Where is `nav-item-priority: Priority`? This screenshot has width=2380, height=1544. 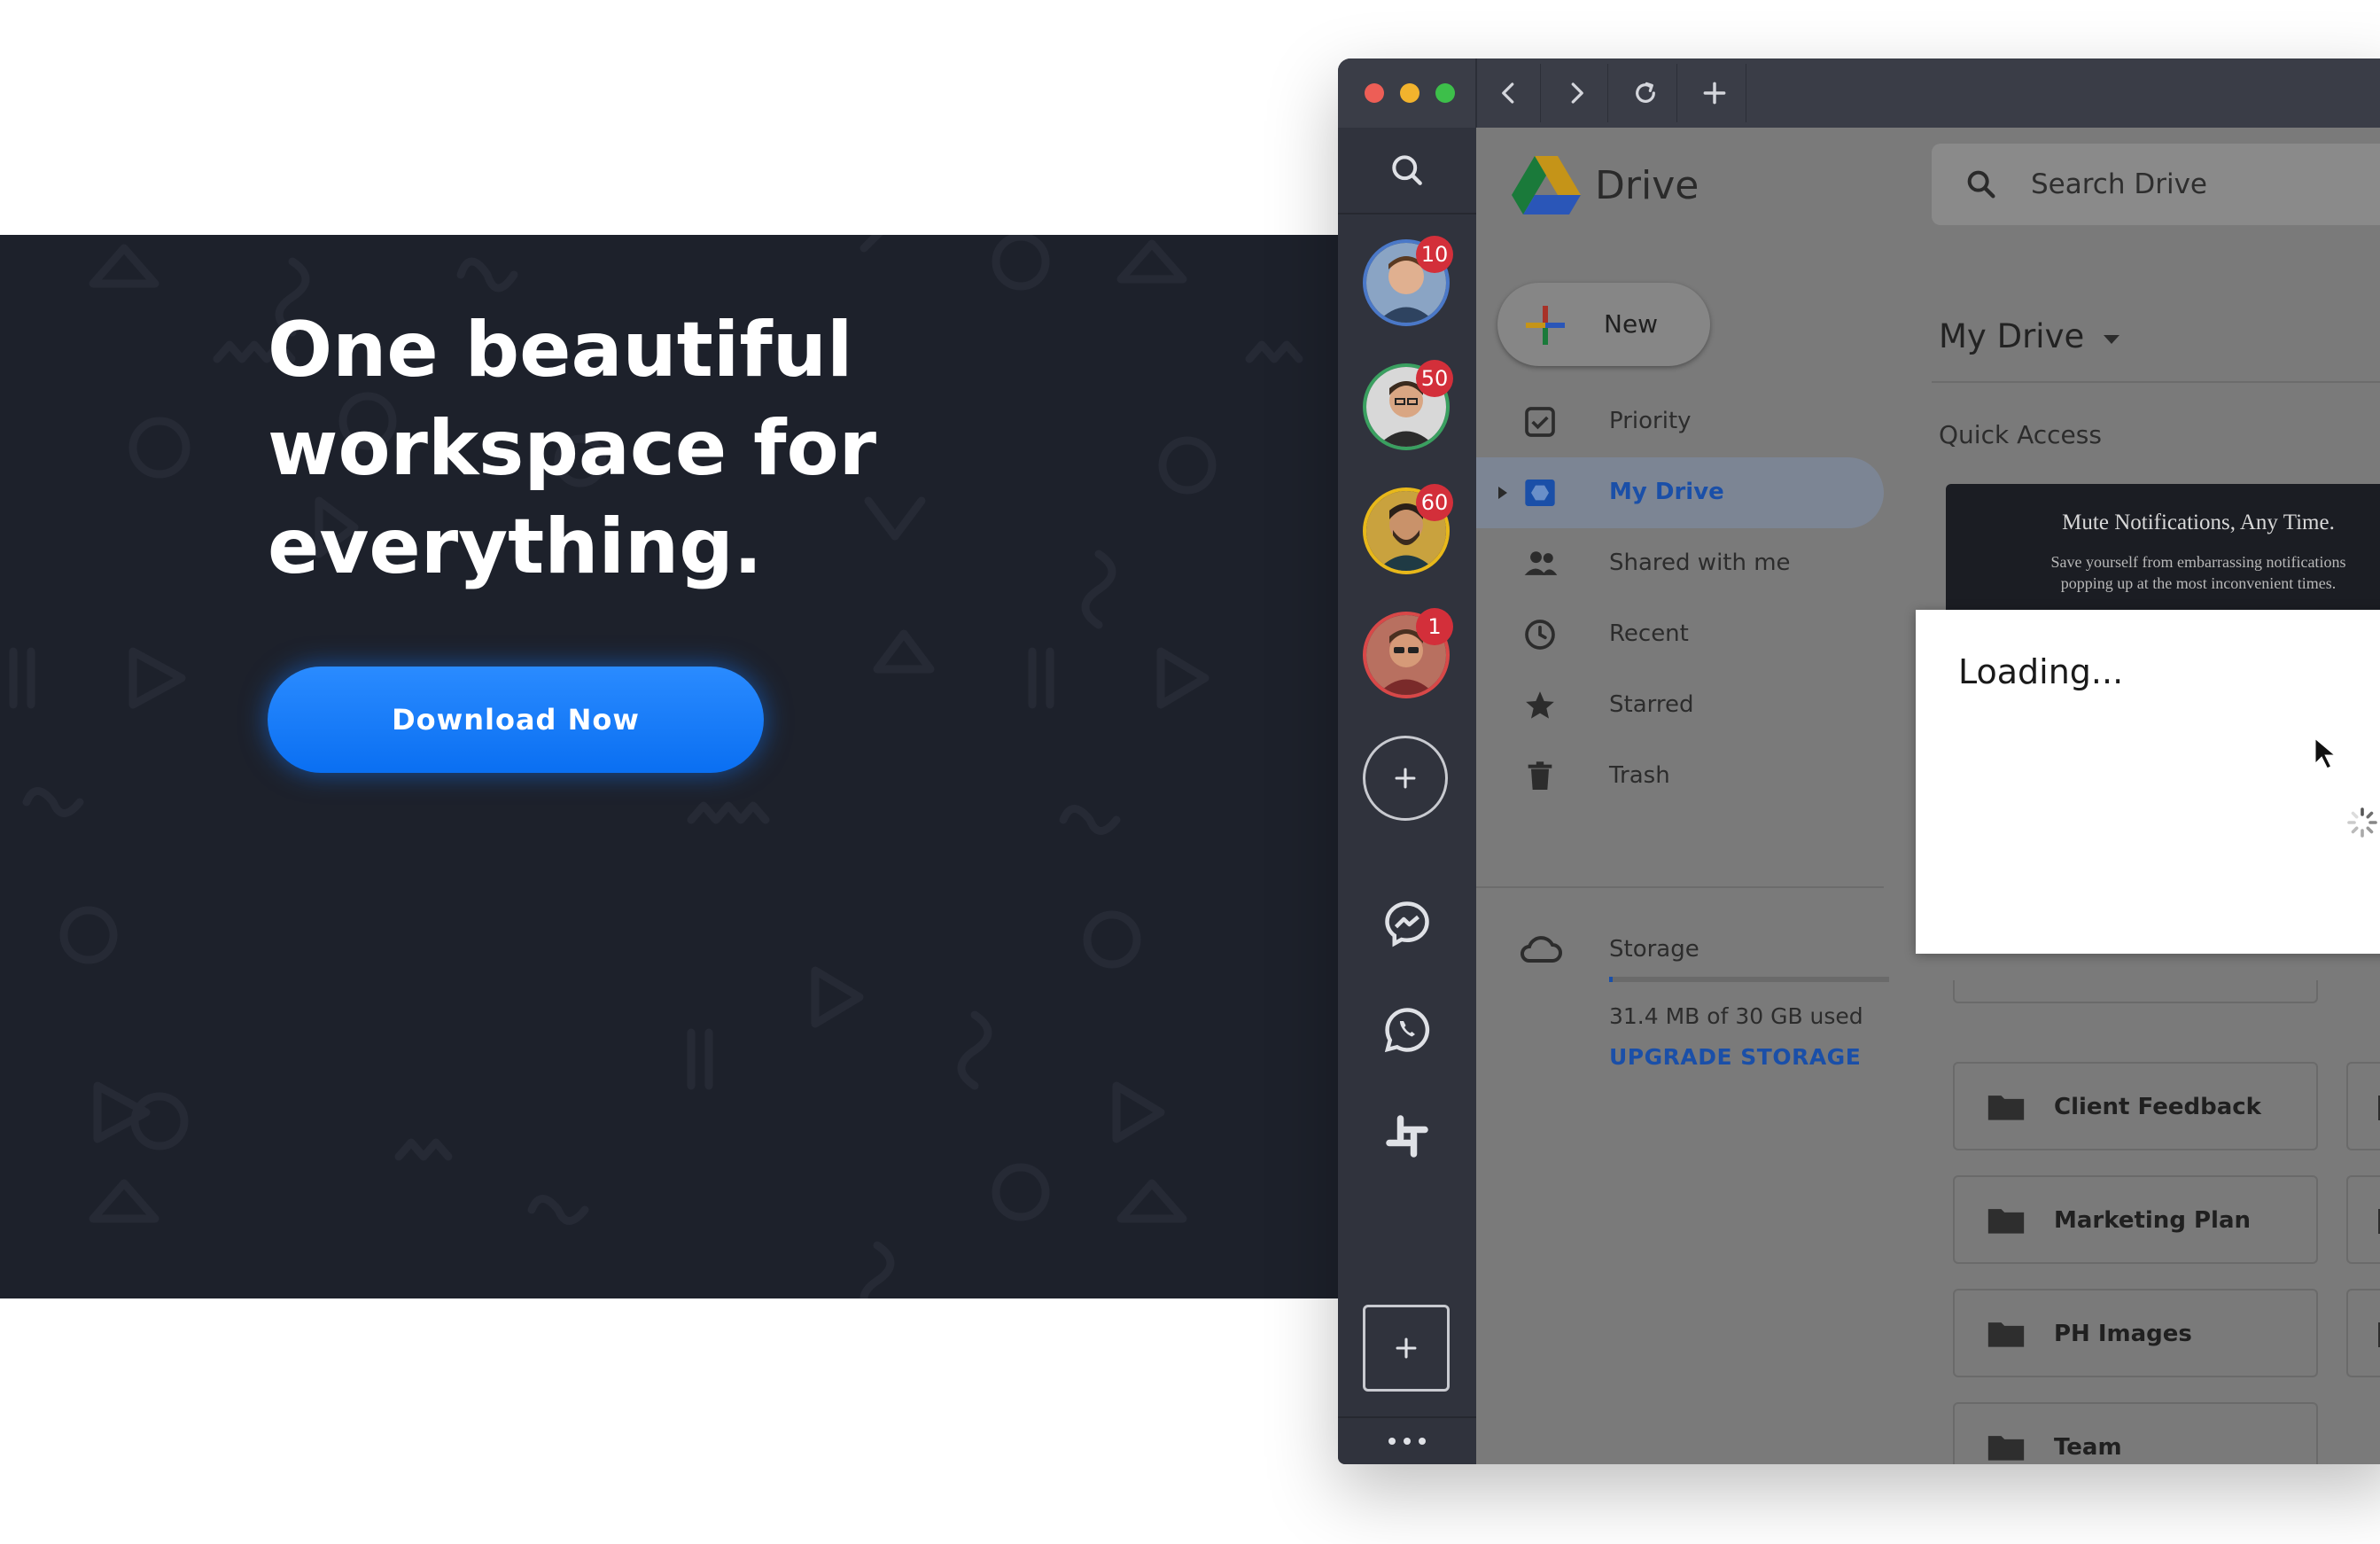 nav-item-priority: Priority is located at coordinates (1680, 421).